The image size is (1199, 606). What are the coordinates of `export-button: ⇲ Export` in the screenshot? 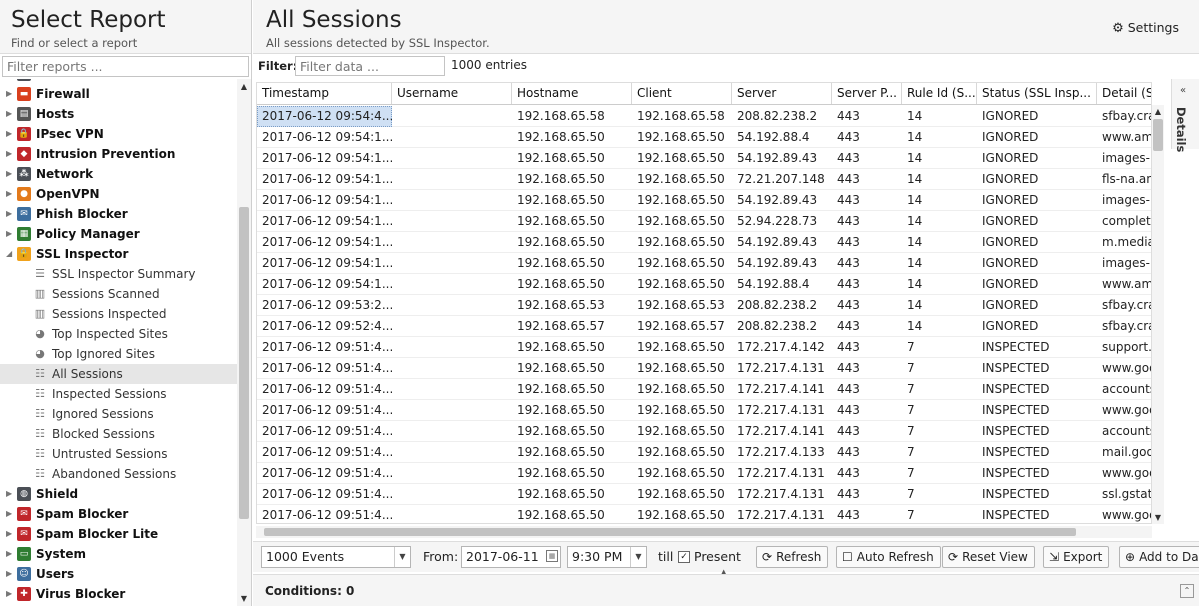 It's located at (1076, 557).